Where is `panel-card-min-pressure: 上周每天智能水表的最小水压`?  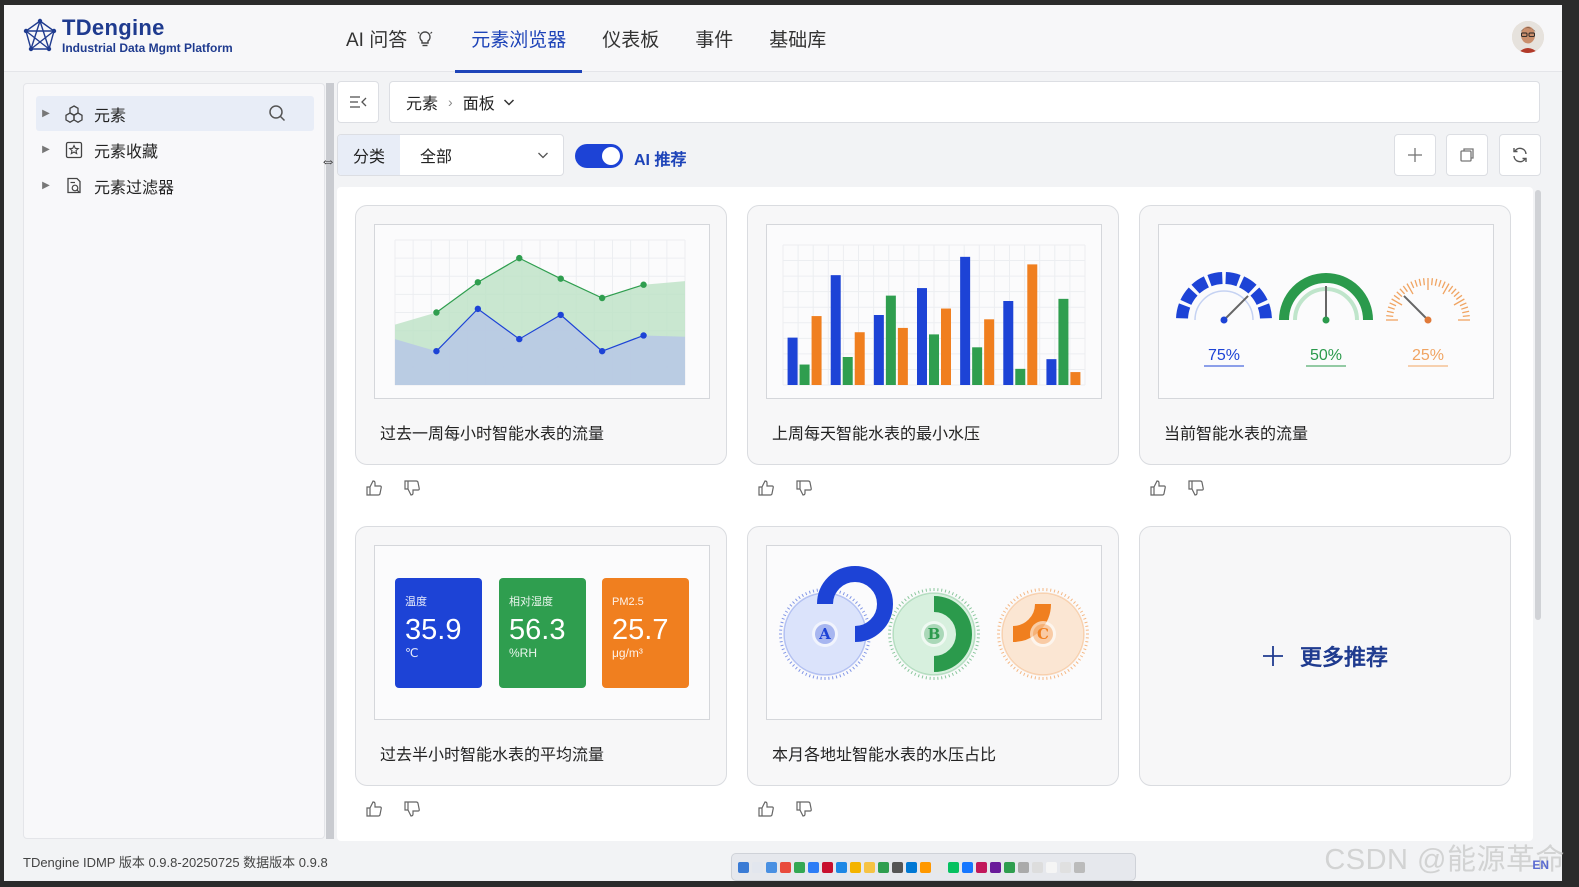 panel-card-min-pressure: 上周每天智能水表的最小水压 is located at coordinates (933, 335).